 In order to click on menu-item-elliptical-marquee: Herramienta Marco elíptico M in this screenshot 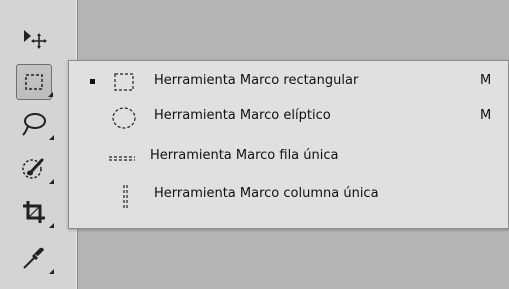, I will do `click(288, 117)`.